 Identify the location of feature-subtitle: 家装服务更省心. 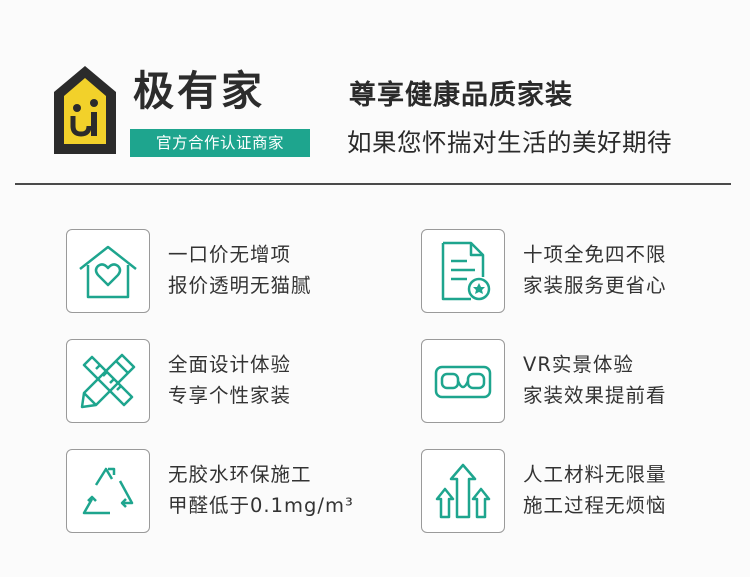
(595, 285).